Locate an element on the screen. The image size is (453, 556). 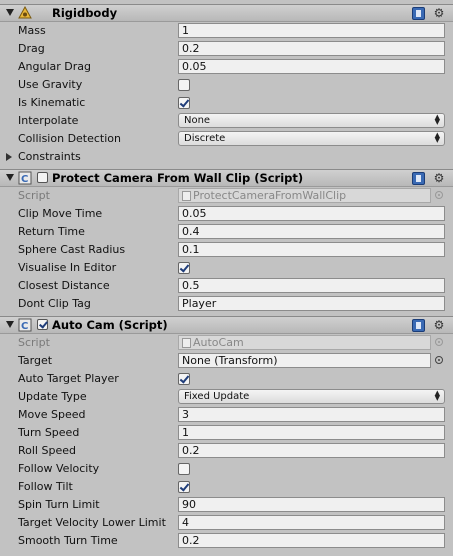
field-label: Collision Detection is located at coordinates (70, 138).